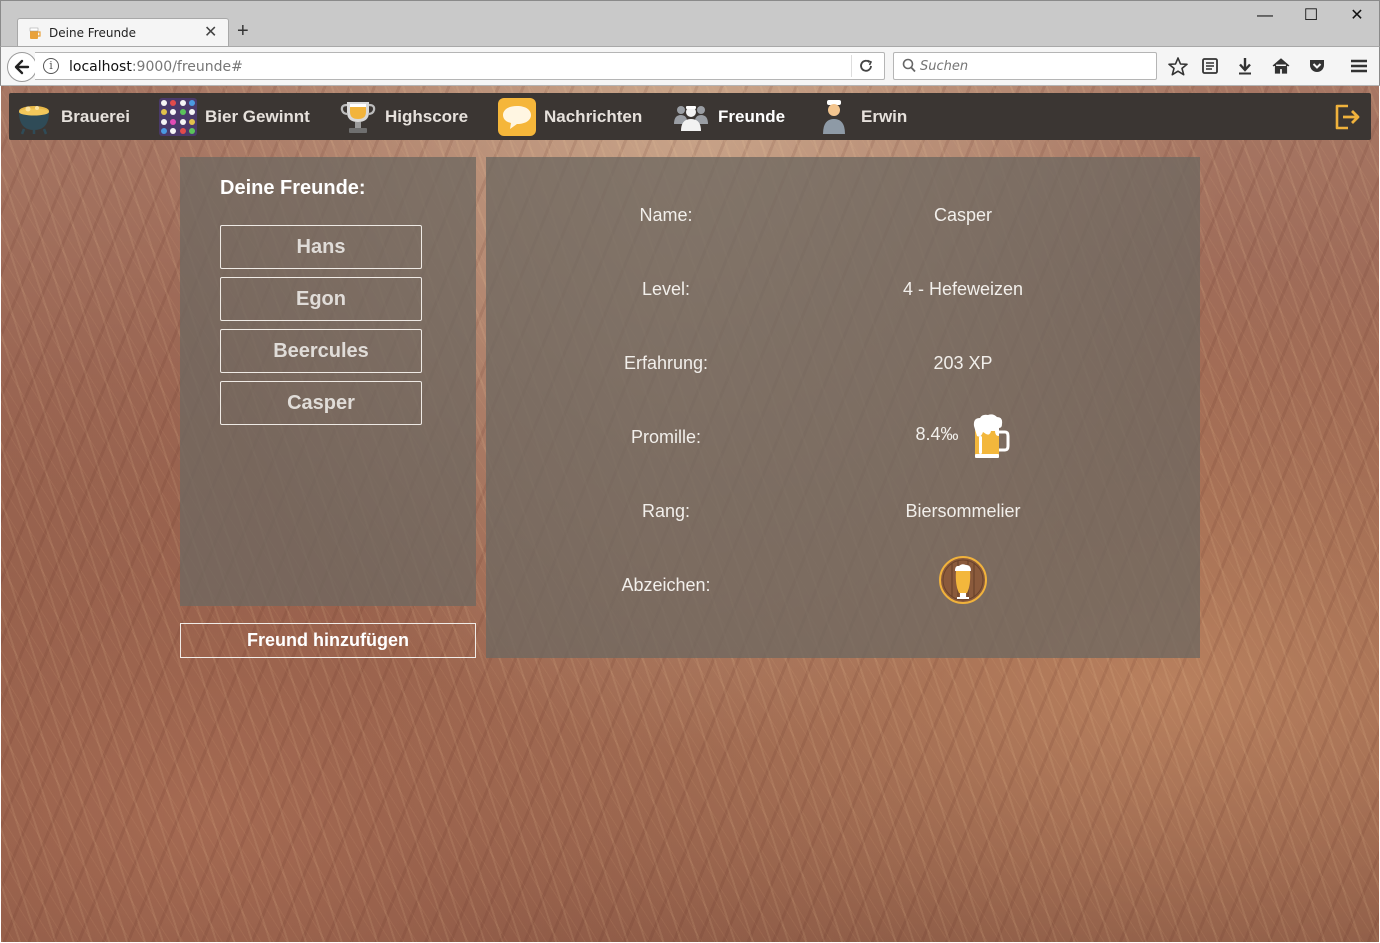 The height and width of the screenshot is (943, 1380). Describe the element at coordinates (321, 351) in the screenshot. I see `friend-button-beercules: Beercules` at that location.